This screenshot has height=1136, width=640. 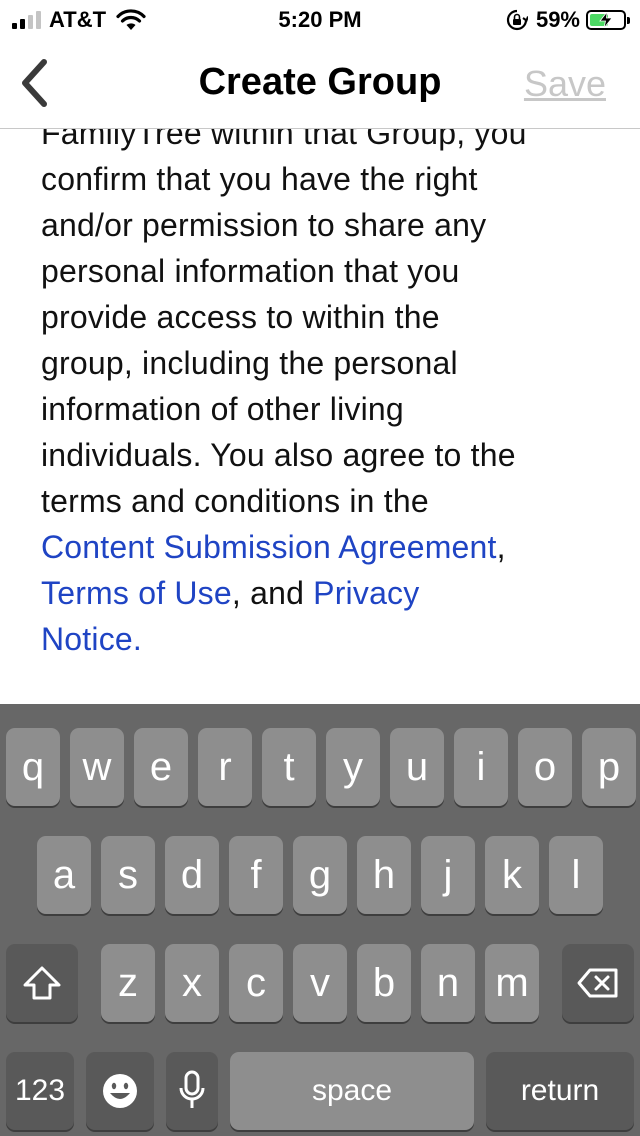 I want to click on orientation-lock-icon, so click(x=517, y=20).